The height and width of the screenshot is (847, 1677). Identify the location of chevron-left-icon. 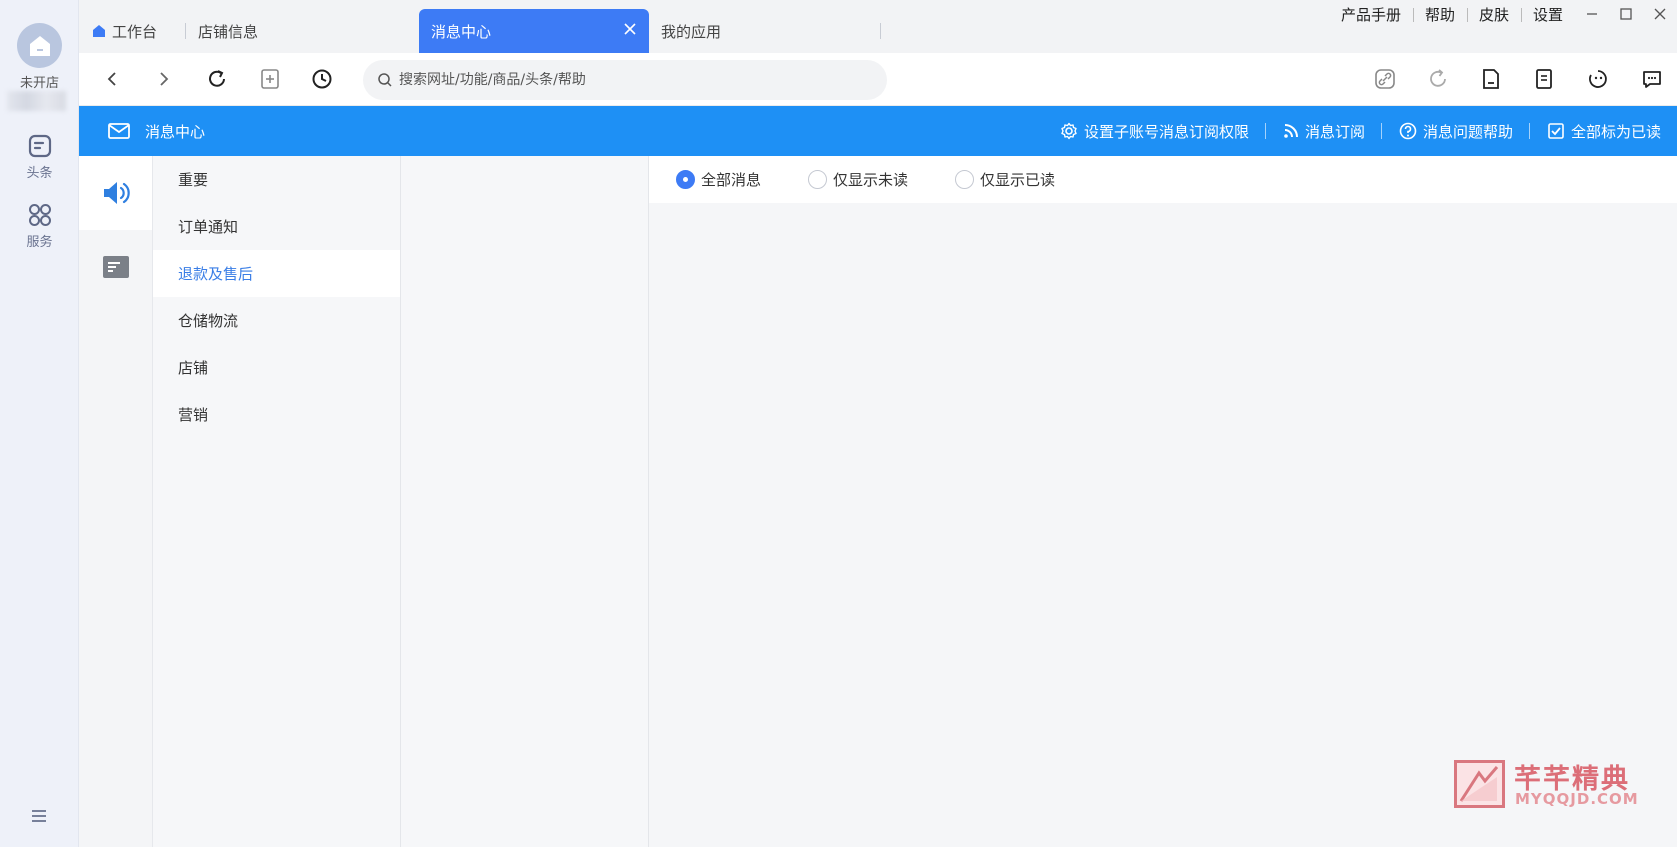
(111, 79).